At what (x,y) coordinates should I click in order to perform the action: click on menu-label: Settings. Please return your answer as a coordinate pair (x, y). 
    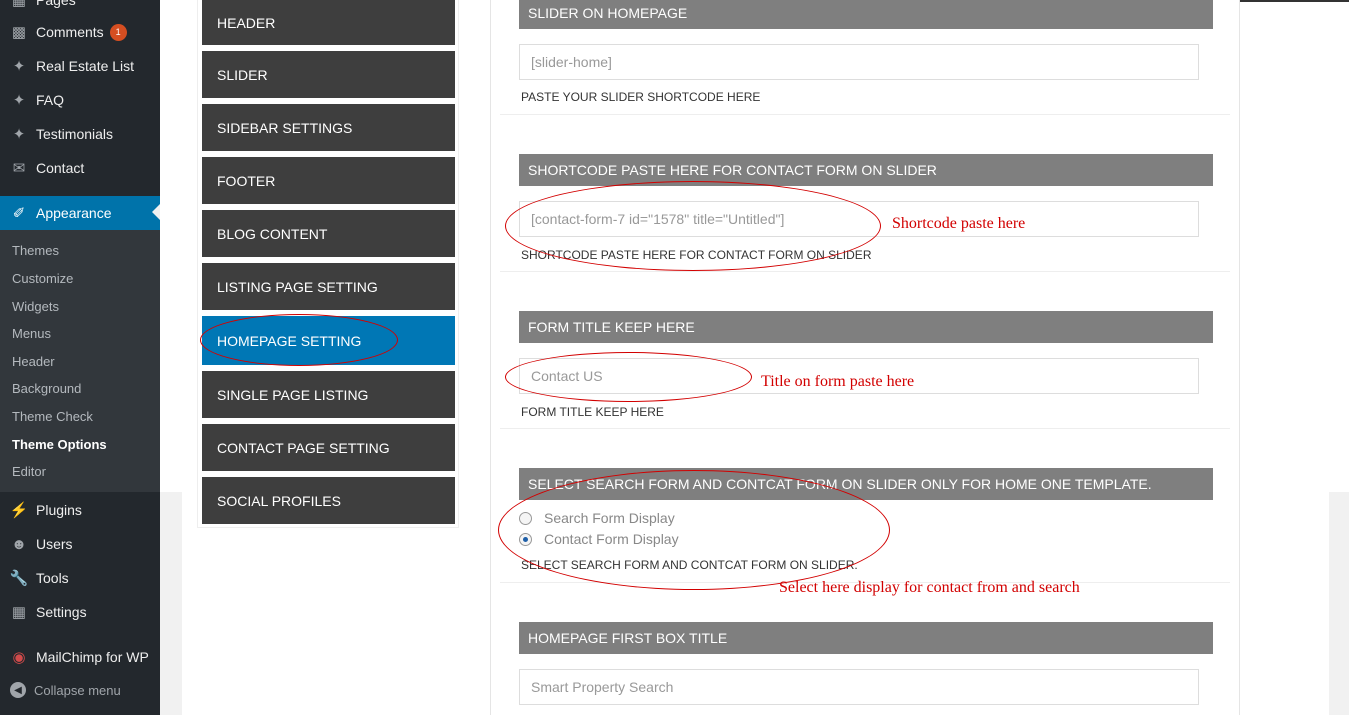
    Looking at the image, I should click on (61, 612).